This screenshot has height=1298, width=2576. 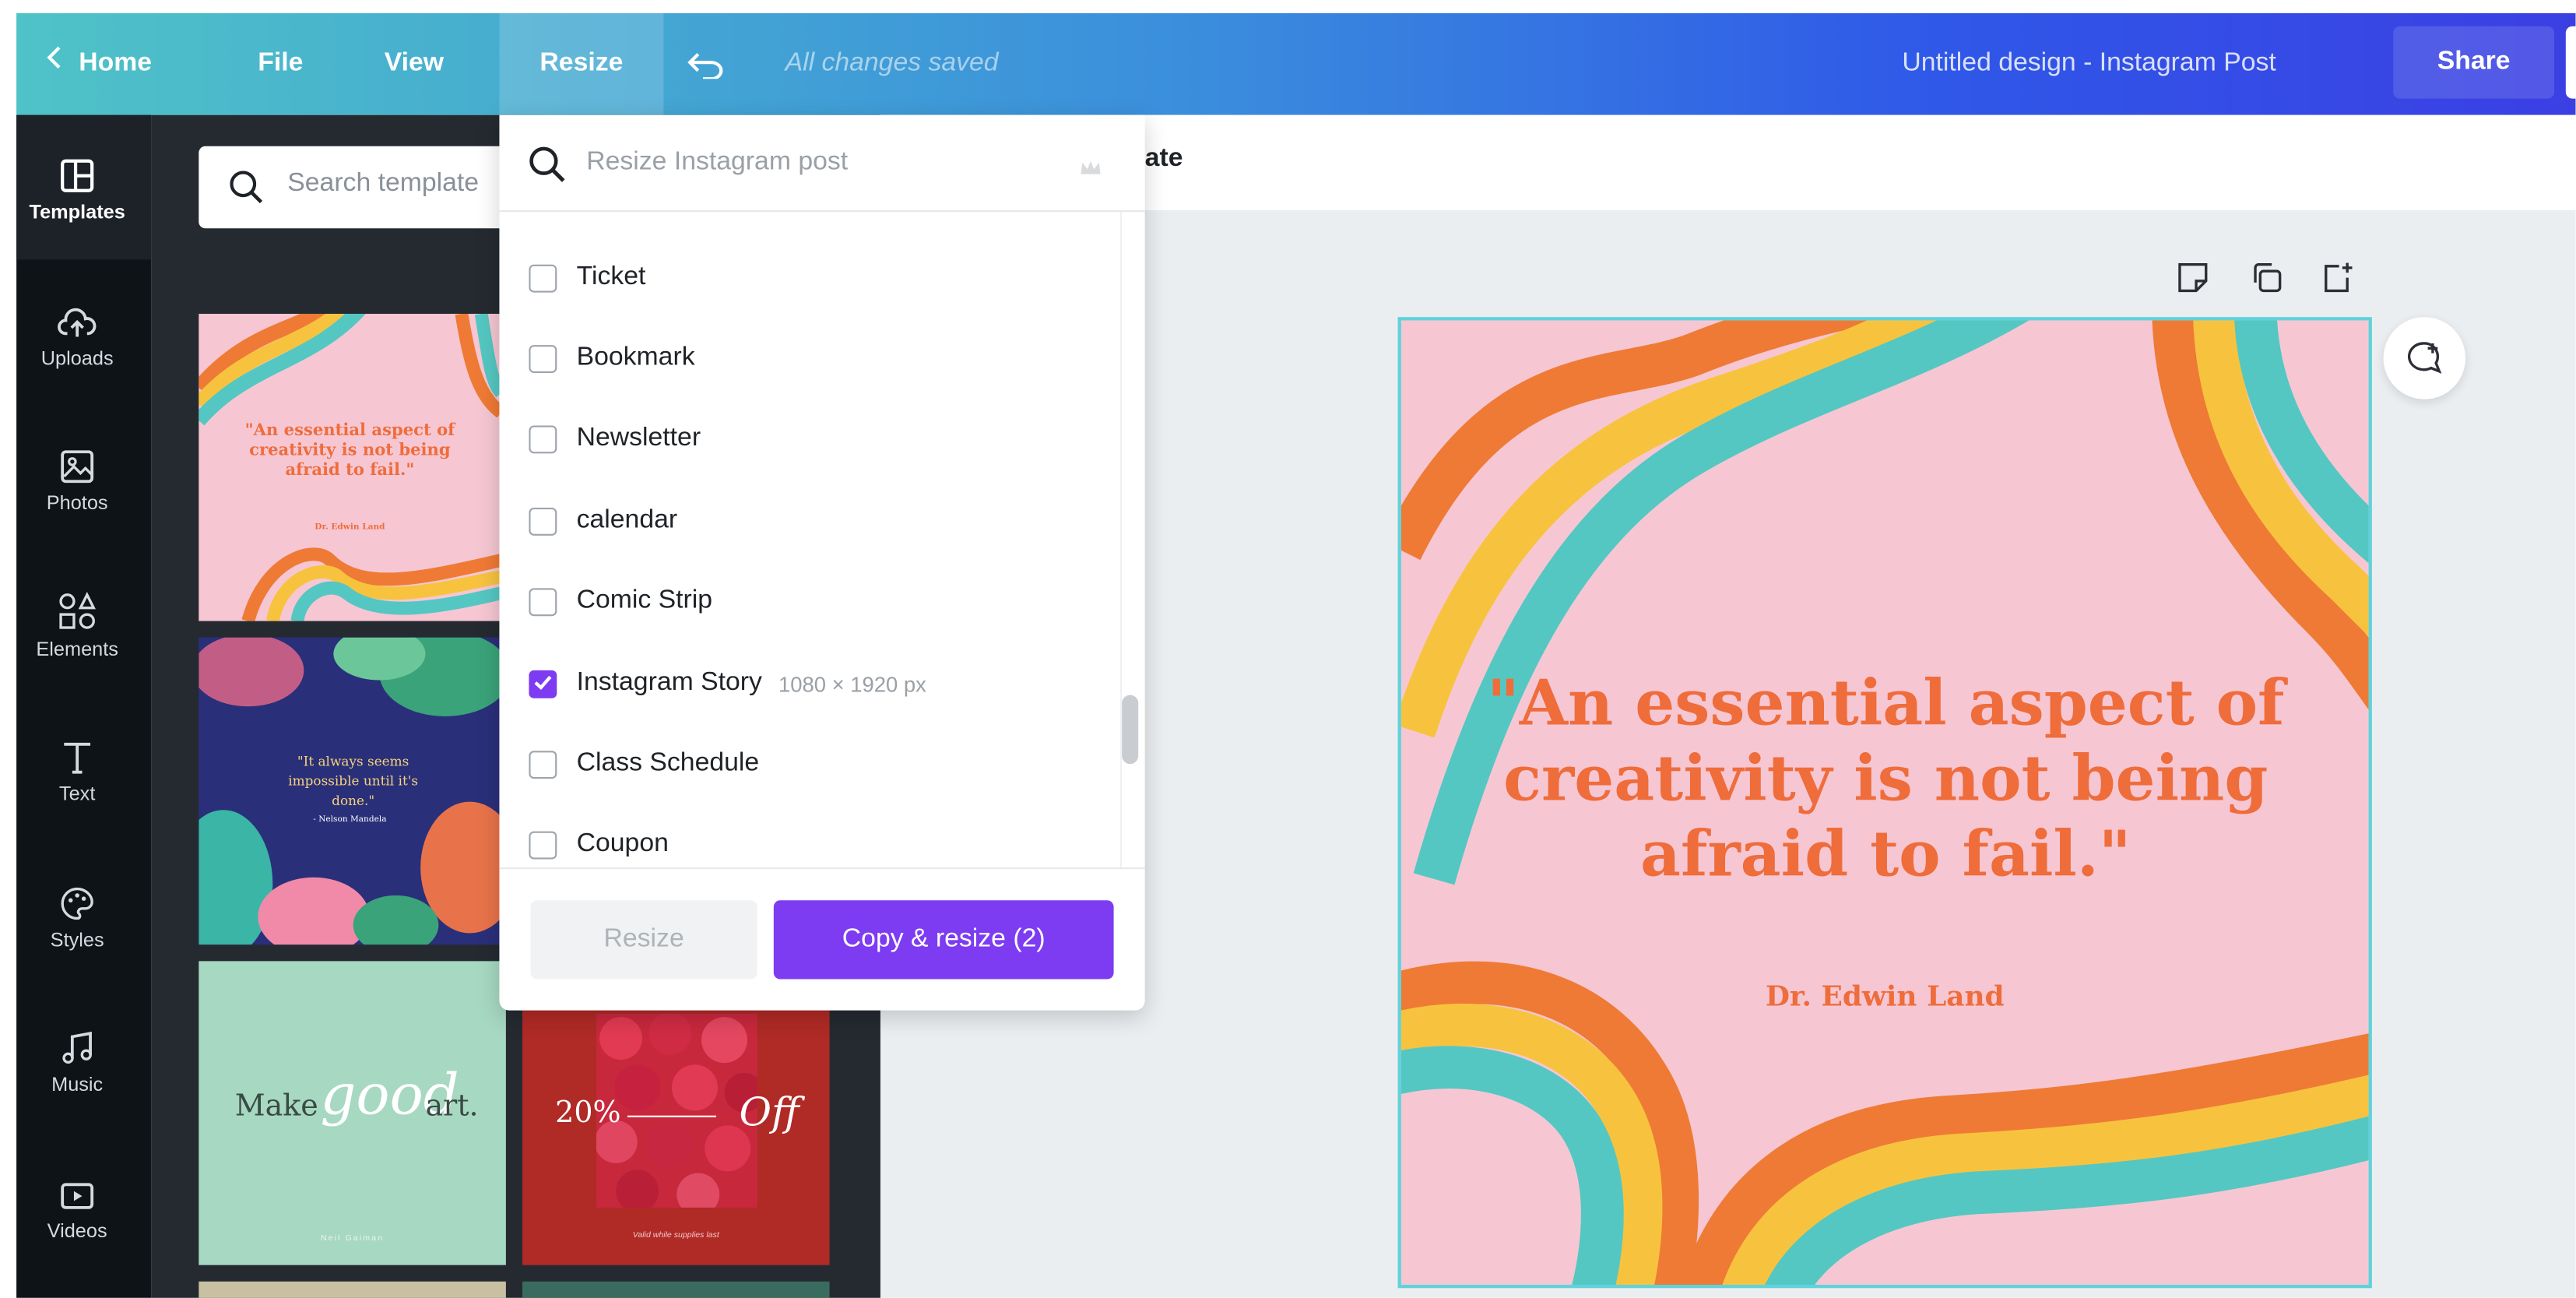 I want to click on undo-icon, so click(x=706, y=65).